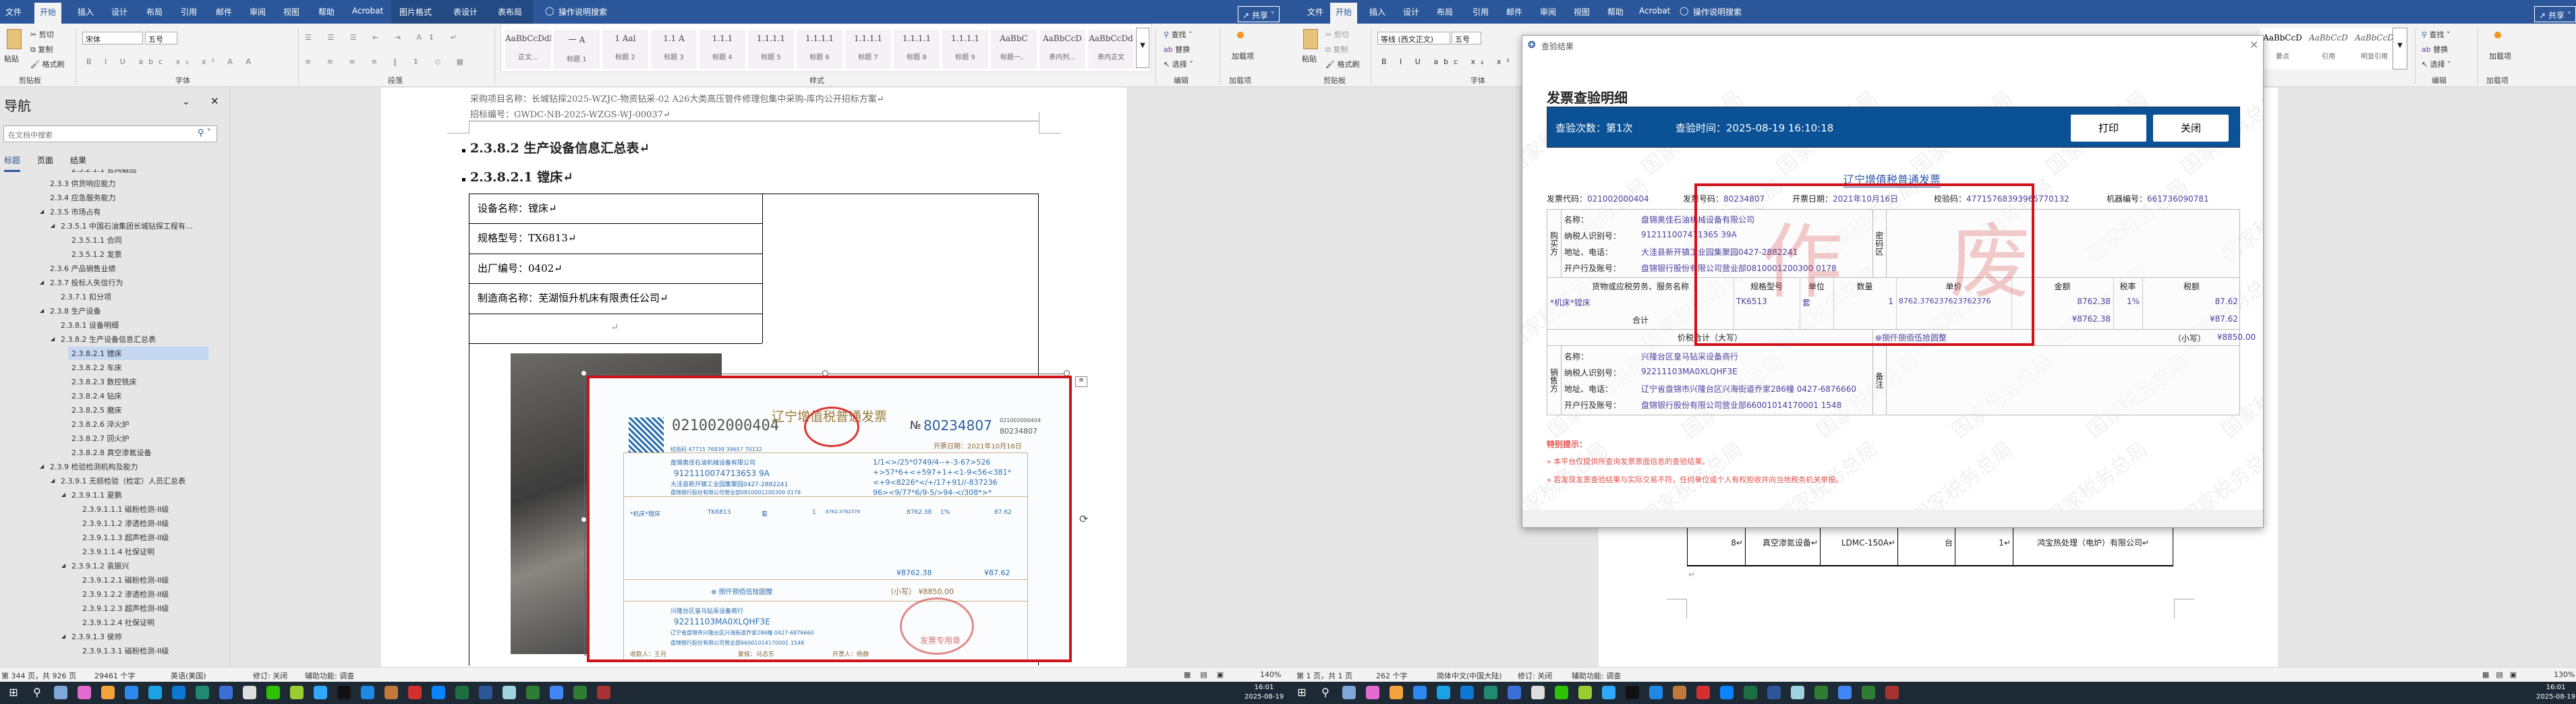 The height and width of the screenshot is (704, 2576). I want to click on nav-heading-item: 2.3.9.1.2.2 渗透检测-II级, so click(125, 594).